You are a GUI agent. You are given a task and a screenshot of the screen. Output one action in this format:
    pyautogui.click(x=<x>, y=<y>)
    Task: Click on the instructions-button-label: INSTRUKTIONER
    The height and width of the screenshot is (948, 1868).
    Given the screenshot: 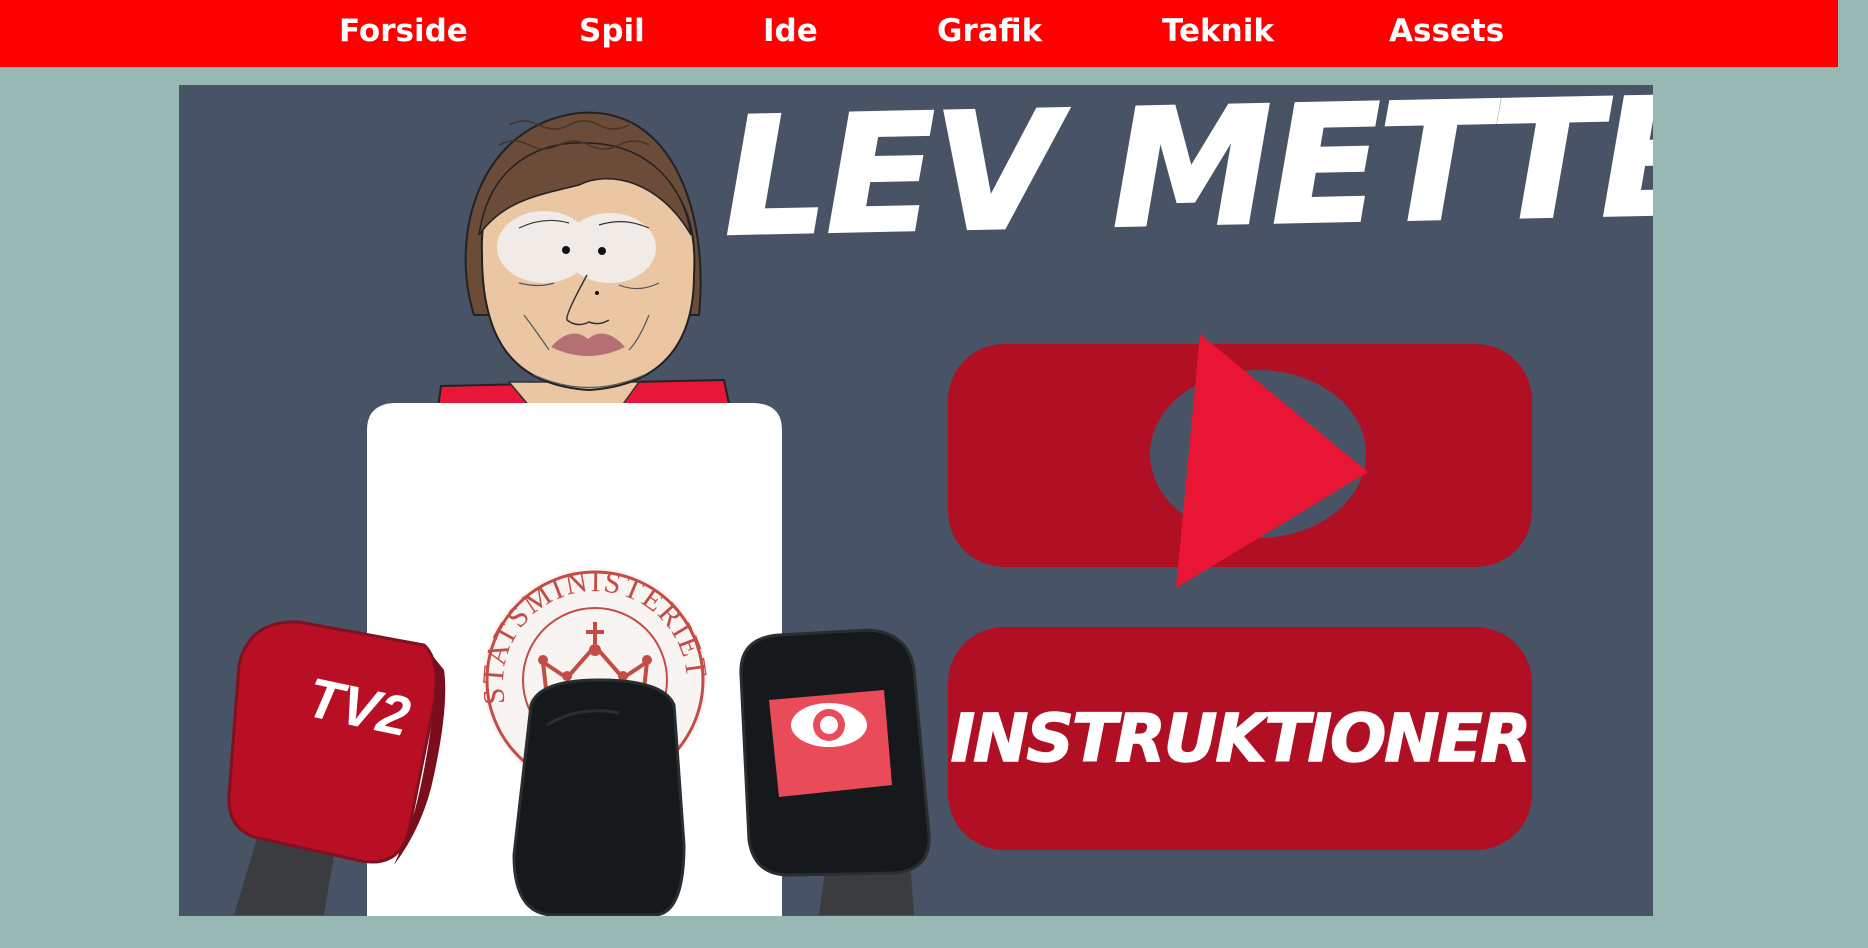 What is the action you would take?
    pyautogui.click(x=1241, y=738)
    